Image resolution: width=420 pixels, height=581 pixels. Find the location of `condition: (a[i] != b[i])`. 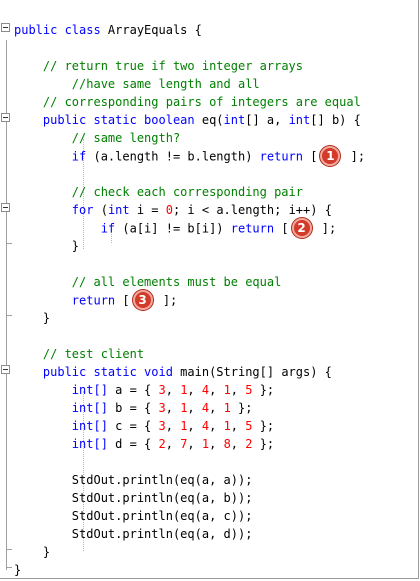

condition: (a[i] != b[i]) is located at coordinates (173, 228).